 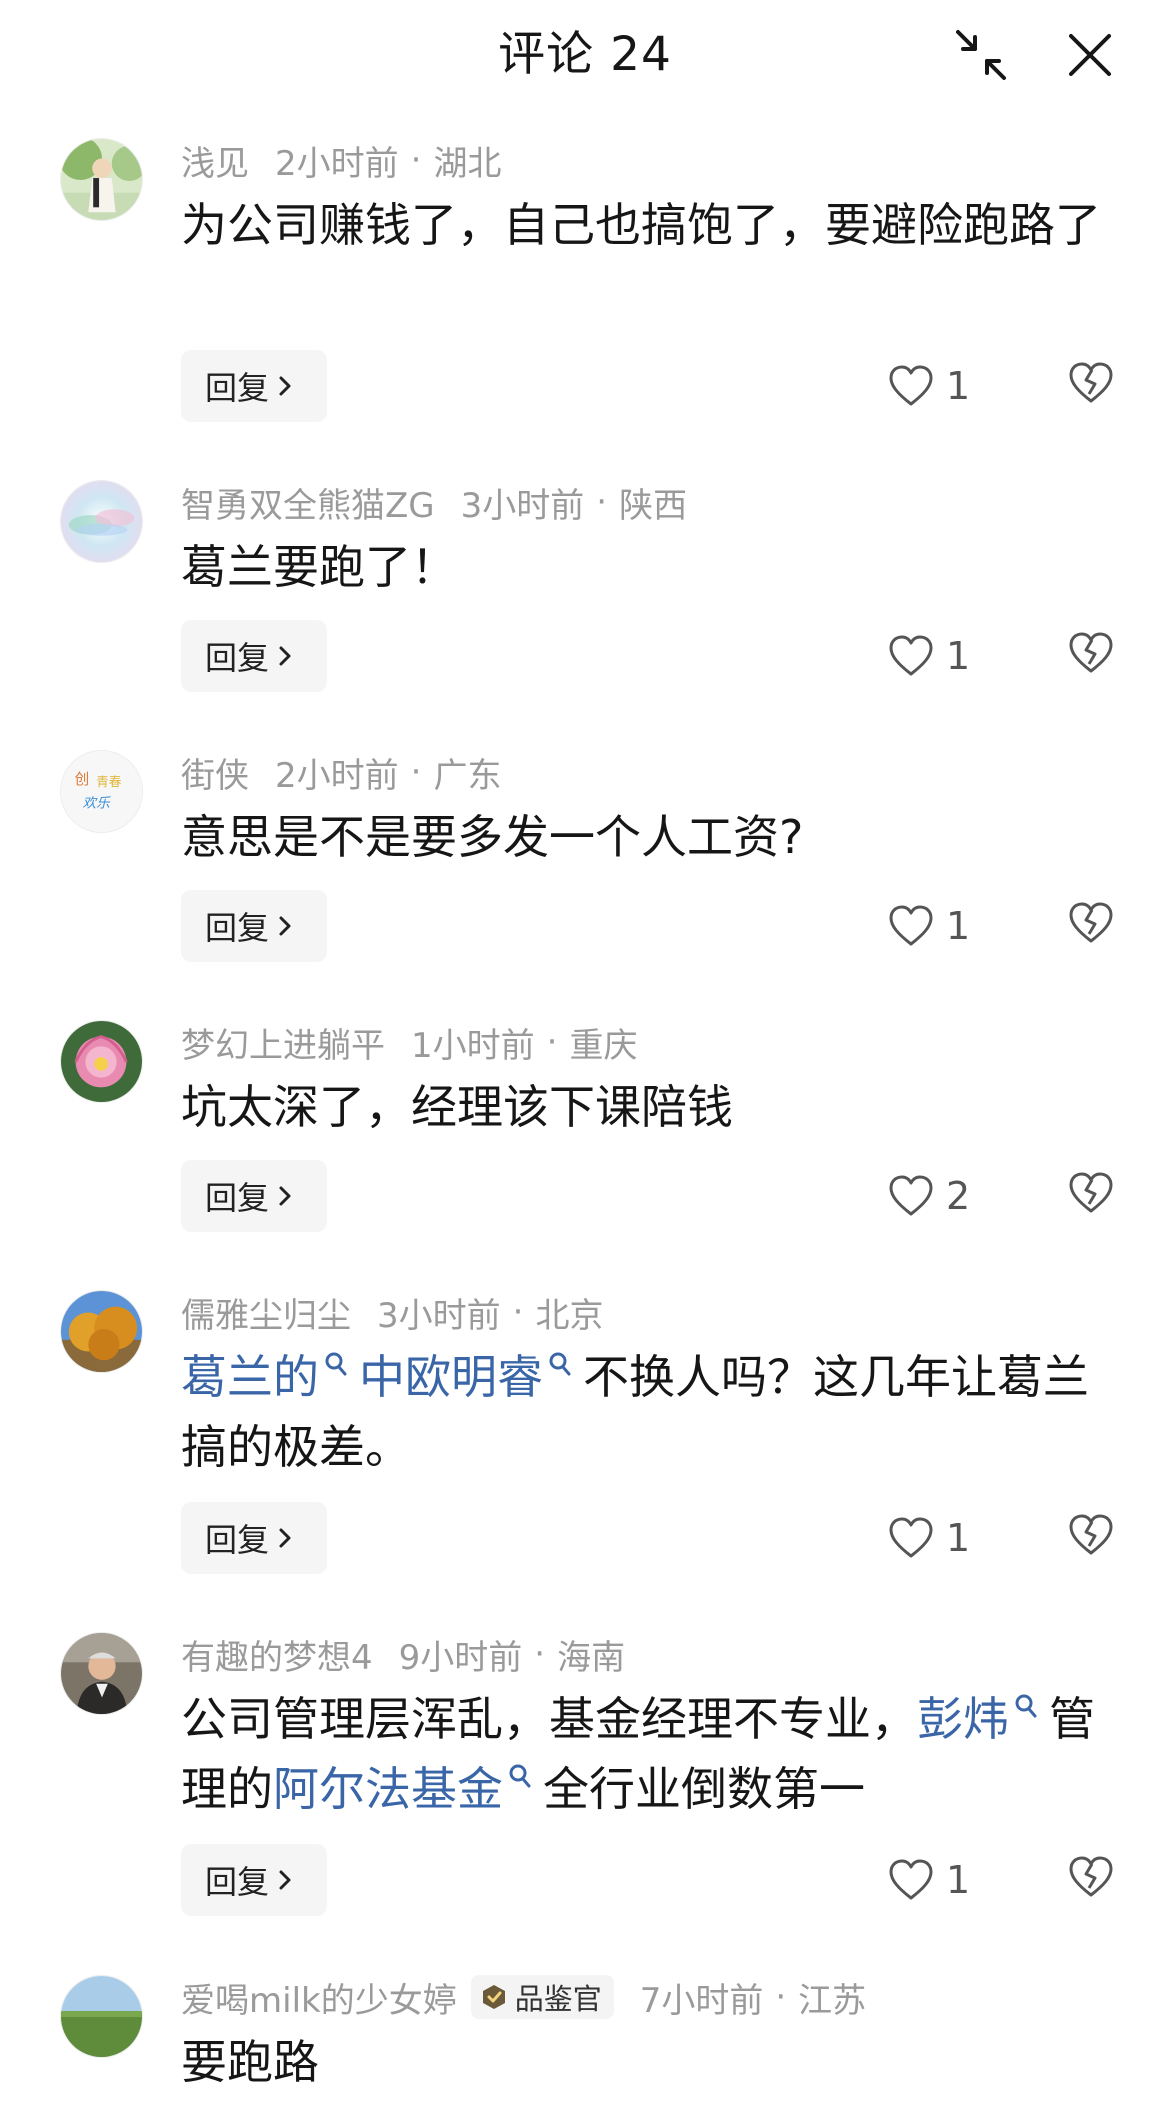 I want to click on comment-text-part: 全行业倒数第一, so click(x=704, y=1789).